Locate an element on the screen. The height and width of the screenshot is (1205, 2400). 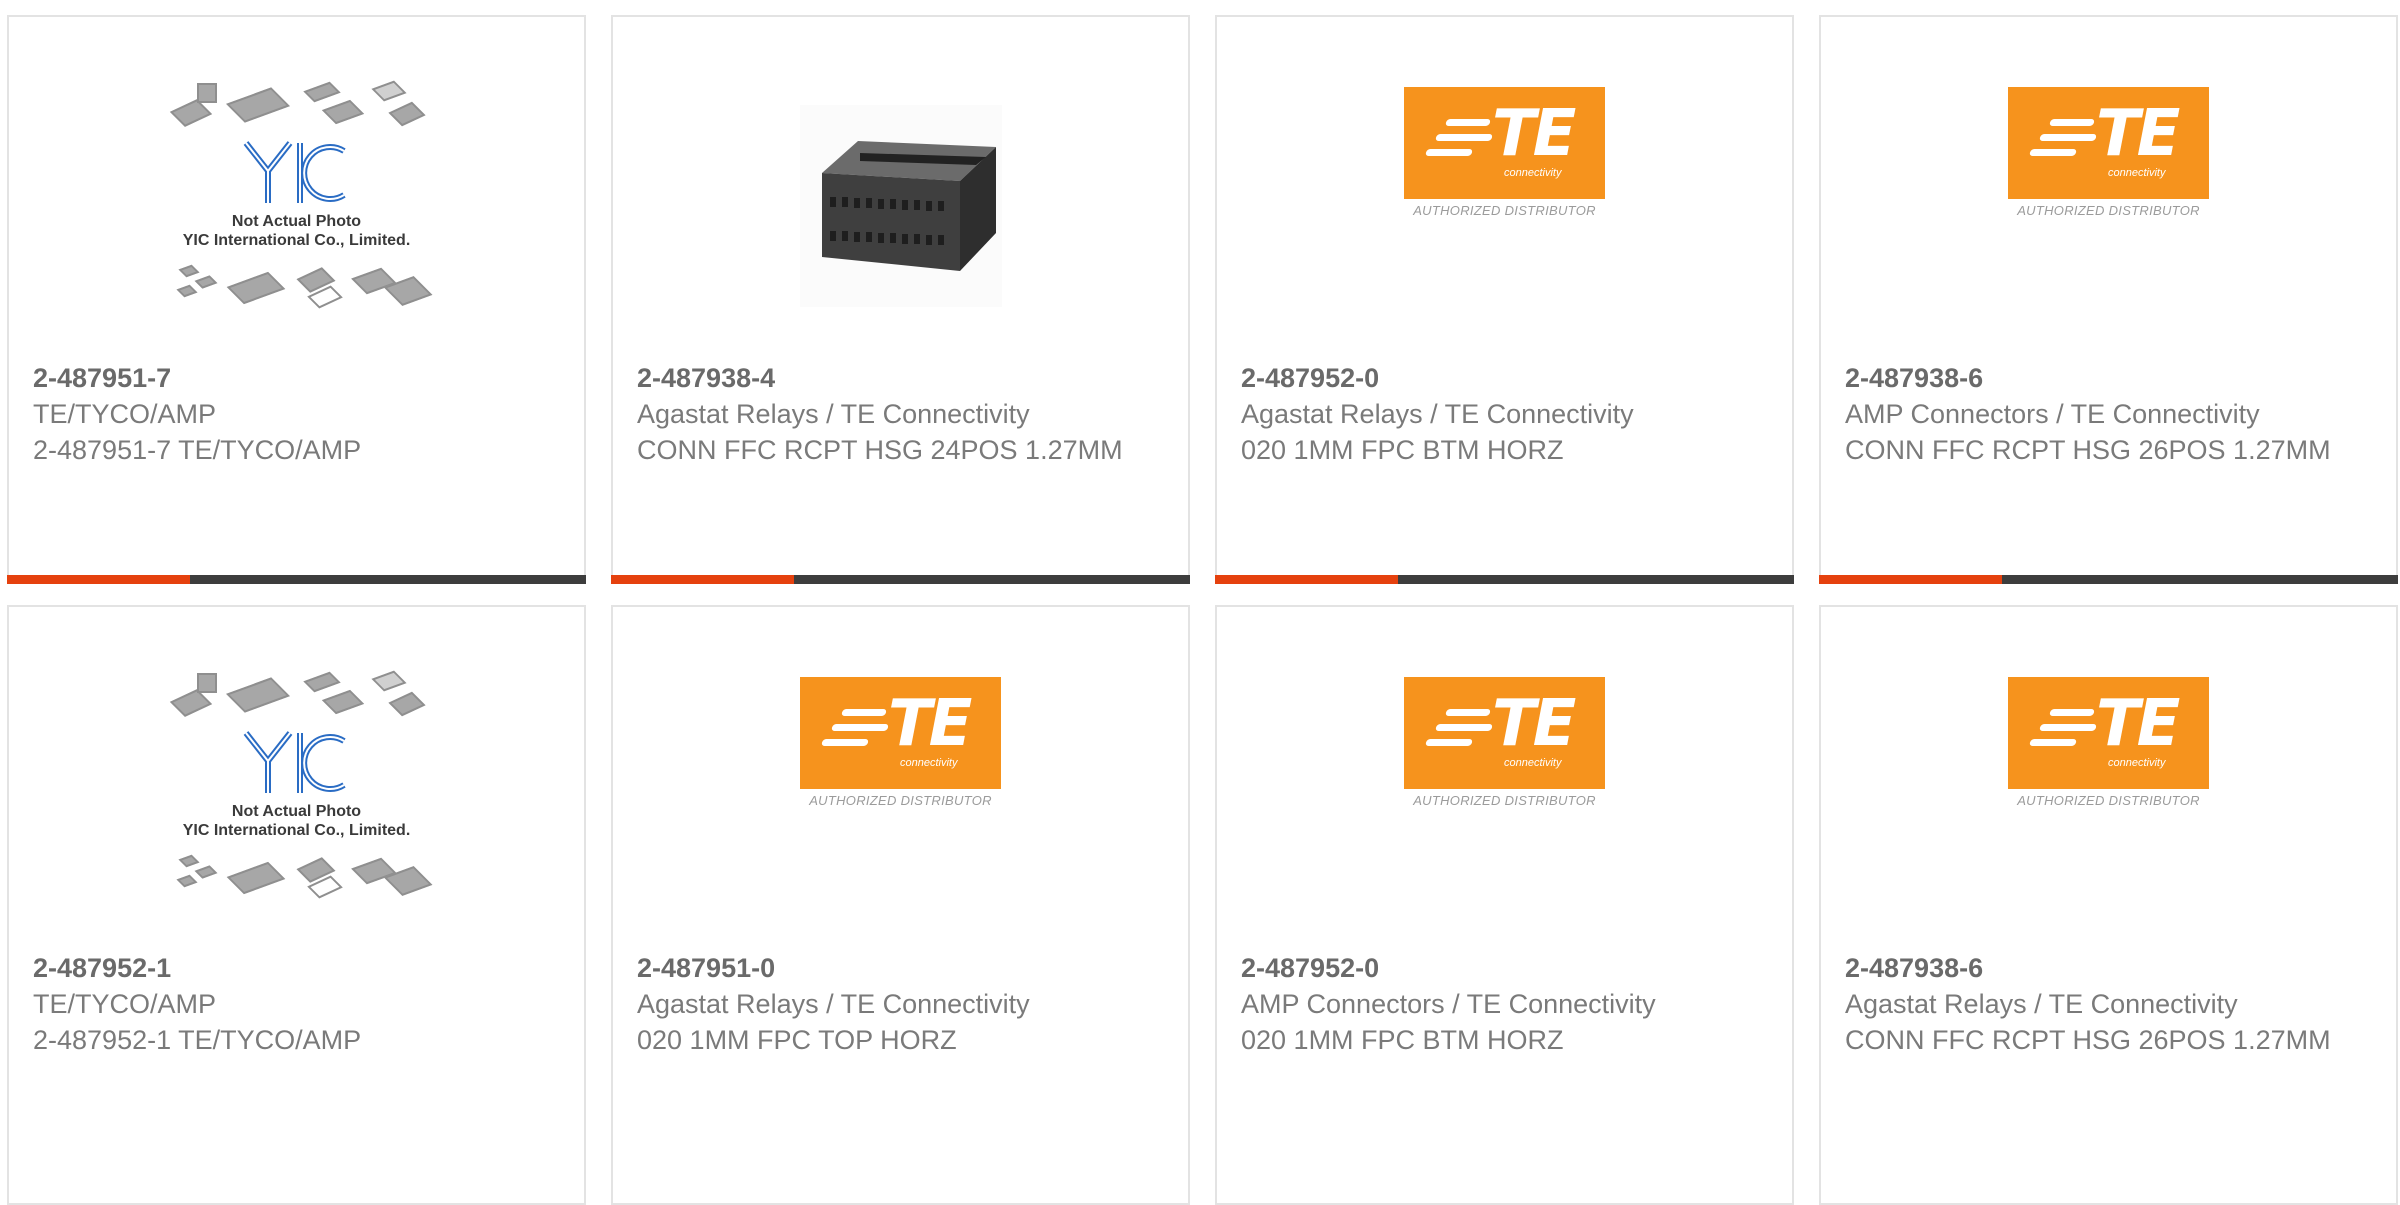
part-number-link: 2-487951-0 is located at coordinates (900, 968).